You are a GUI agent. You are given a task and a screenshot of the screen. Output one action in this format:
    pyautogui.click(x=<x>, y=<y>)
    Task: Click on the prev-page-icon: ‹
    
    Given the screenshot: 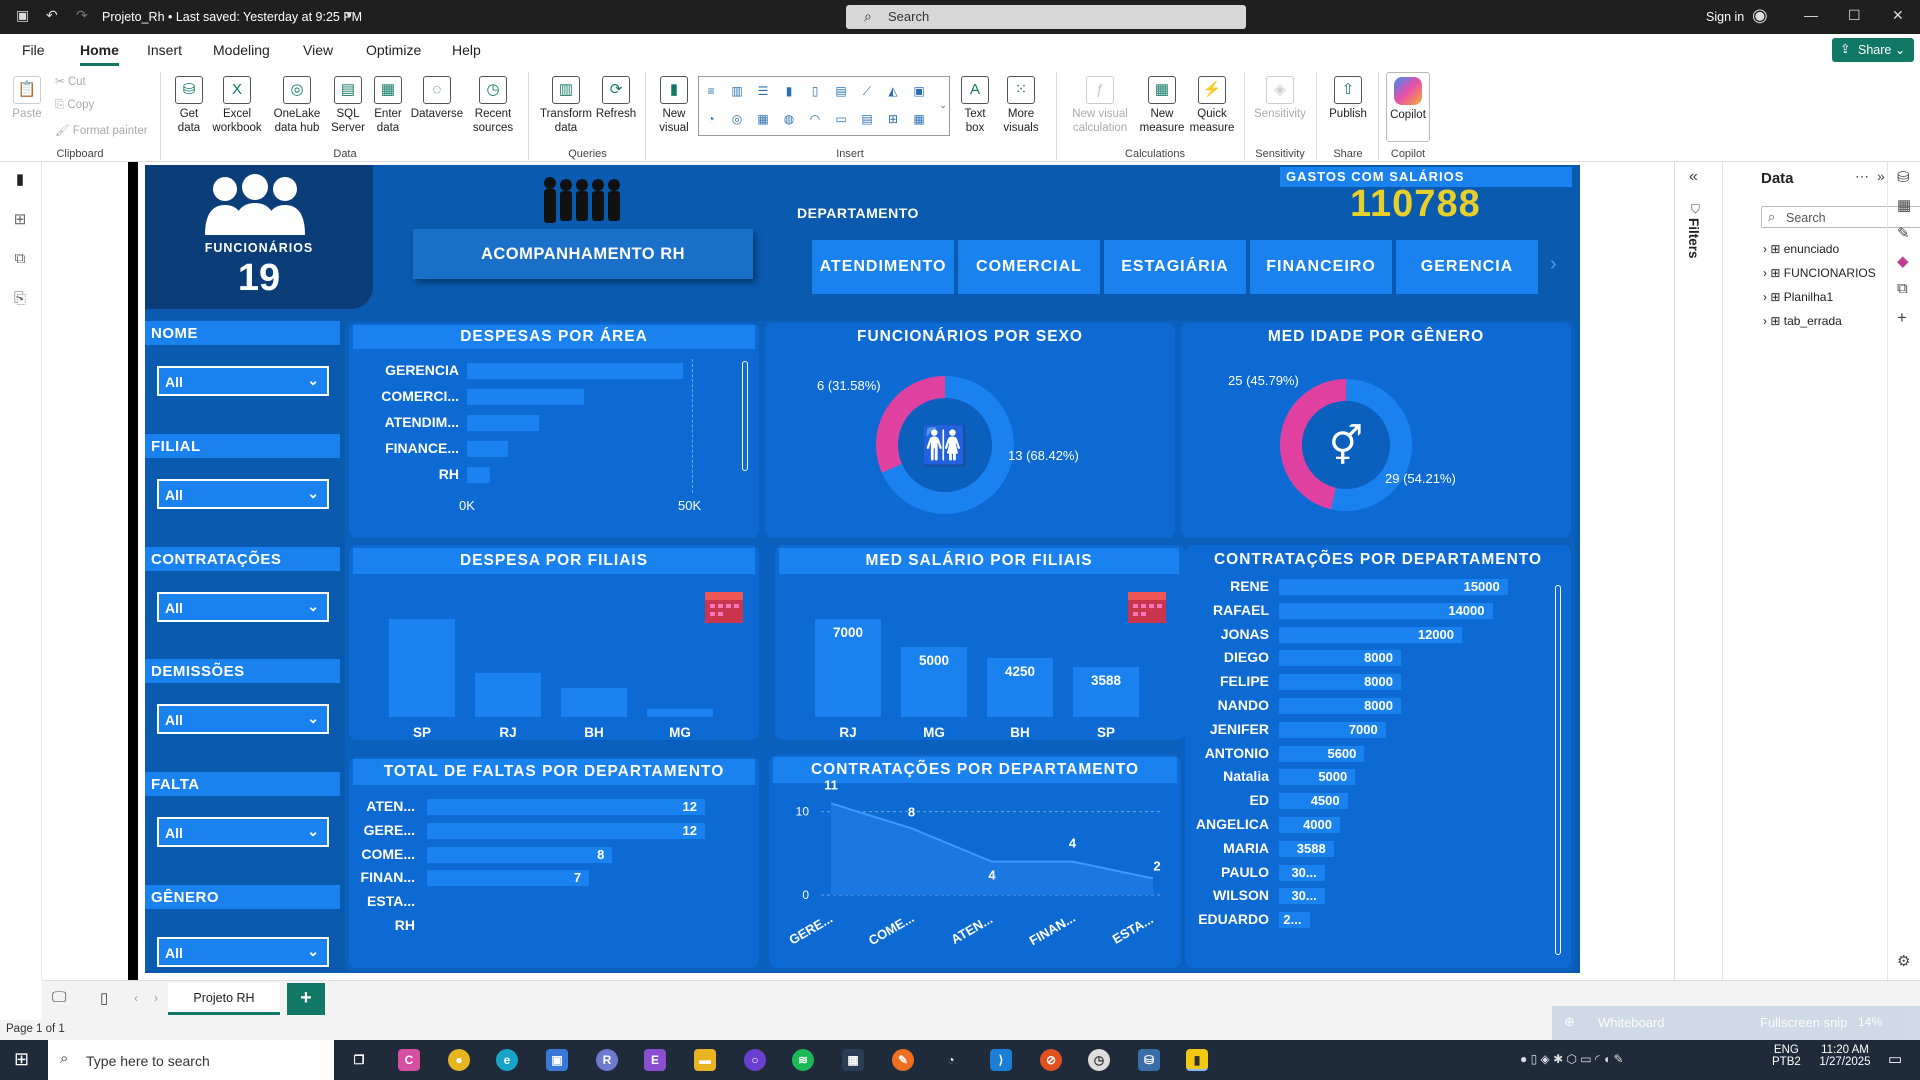 What is the action you would take?
    pyautogui.click(x=136, y=998)
    